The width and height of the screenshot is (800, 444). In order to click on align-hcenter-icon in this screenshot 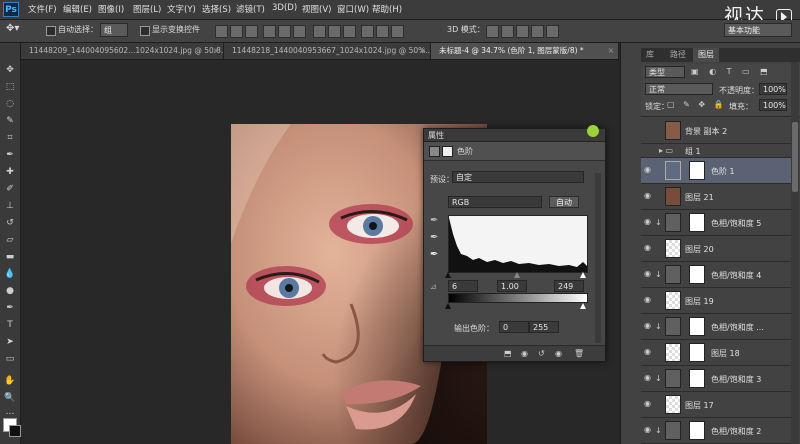, I will do `click(284, 31)`.